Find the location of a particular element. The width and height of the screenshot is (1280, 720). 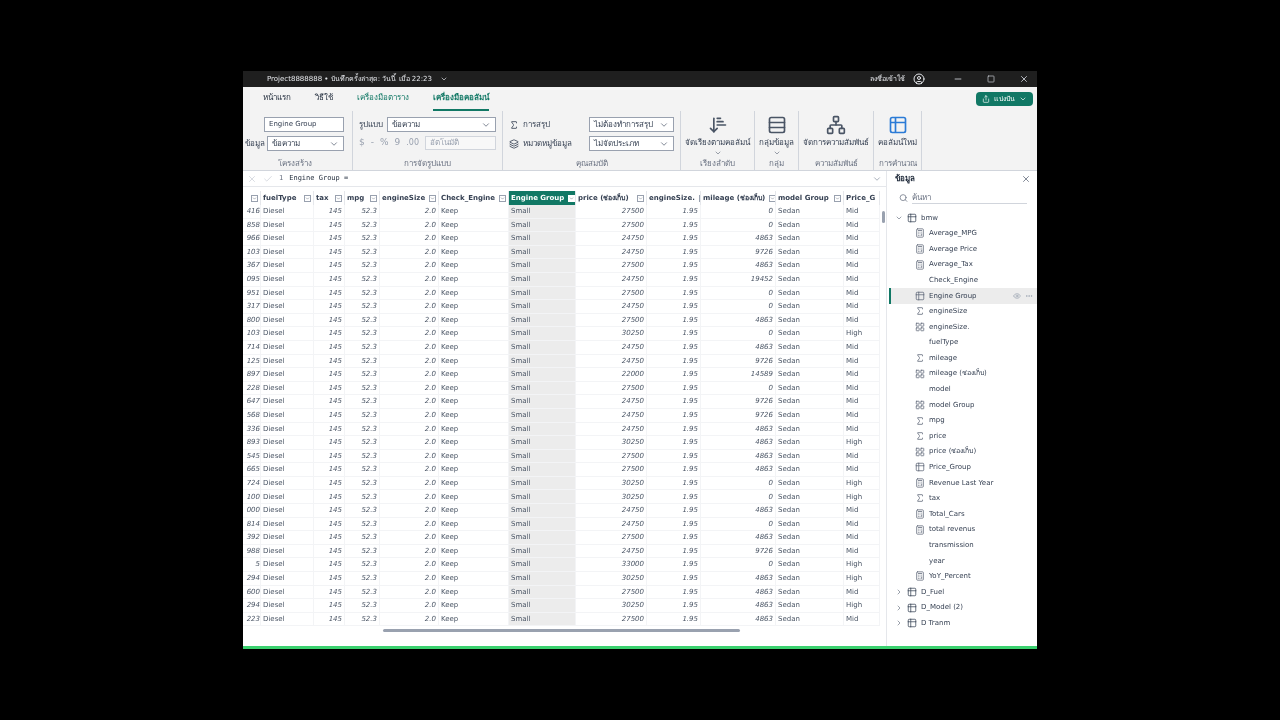

group-label: การจัดรูปแบบ is located at coordinates (427, 164).